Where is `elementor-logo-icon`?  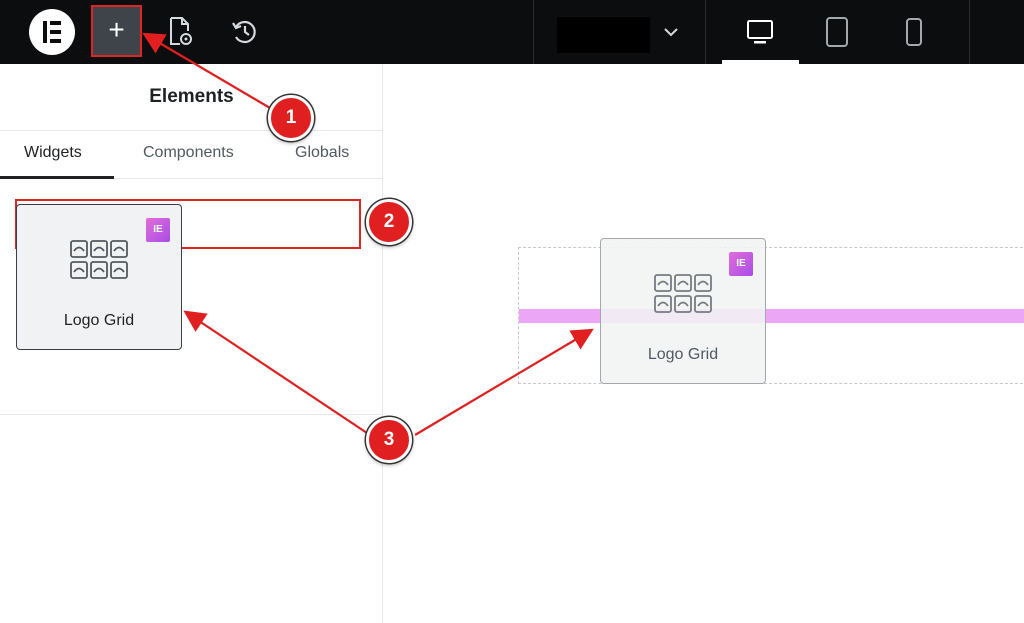
elementor-logo-icon is located at coordinates (52, 32).